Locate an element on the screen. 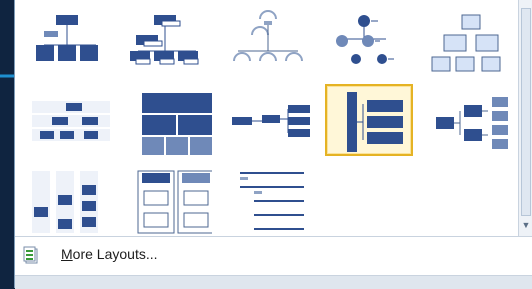  horizontal-hierarchy-icon is located at coordinates (472, 123).